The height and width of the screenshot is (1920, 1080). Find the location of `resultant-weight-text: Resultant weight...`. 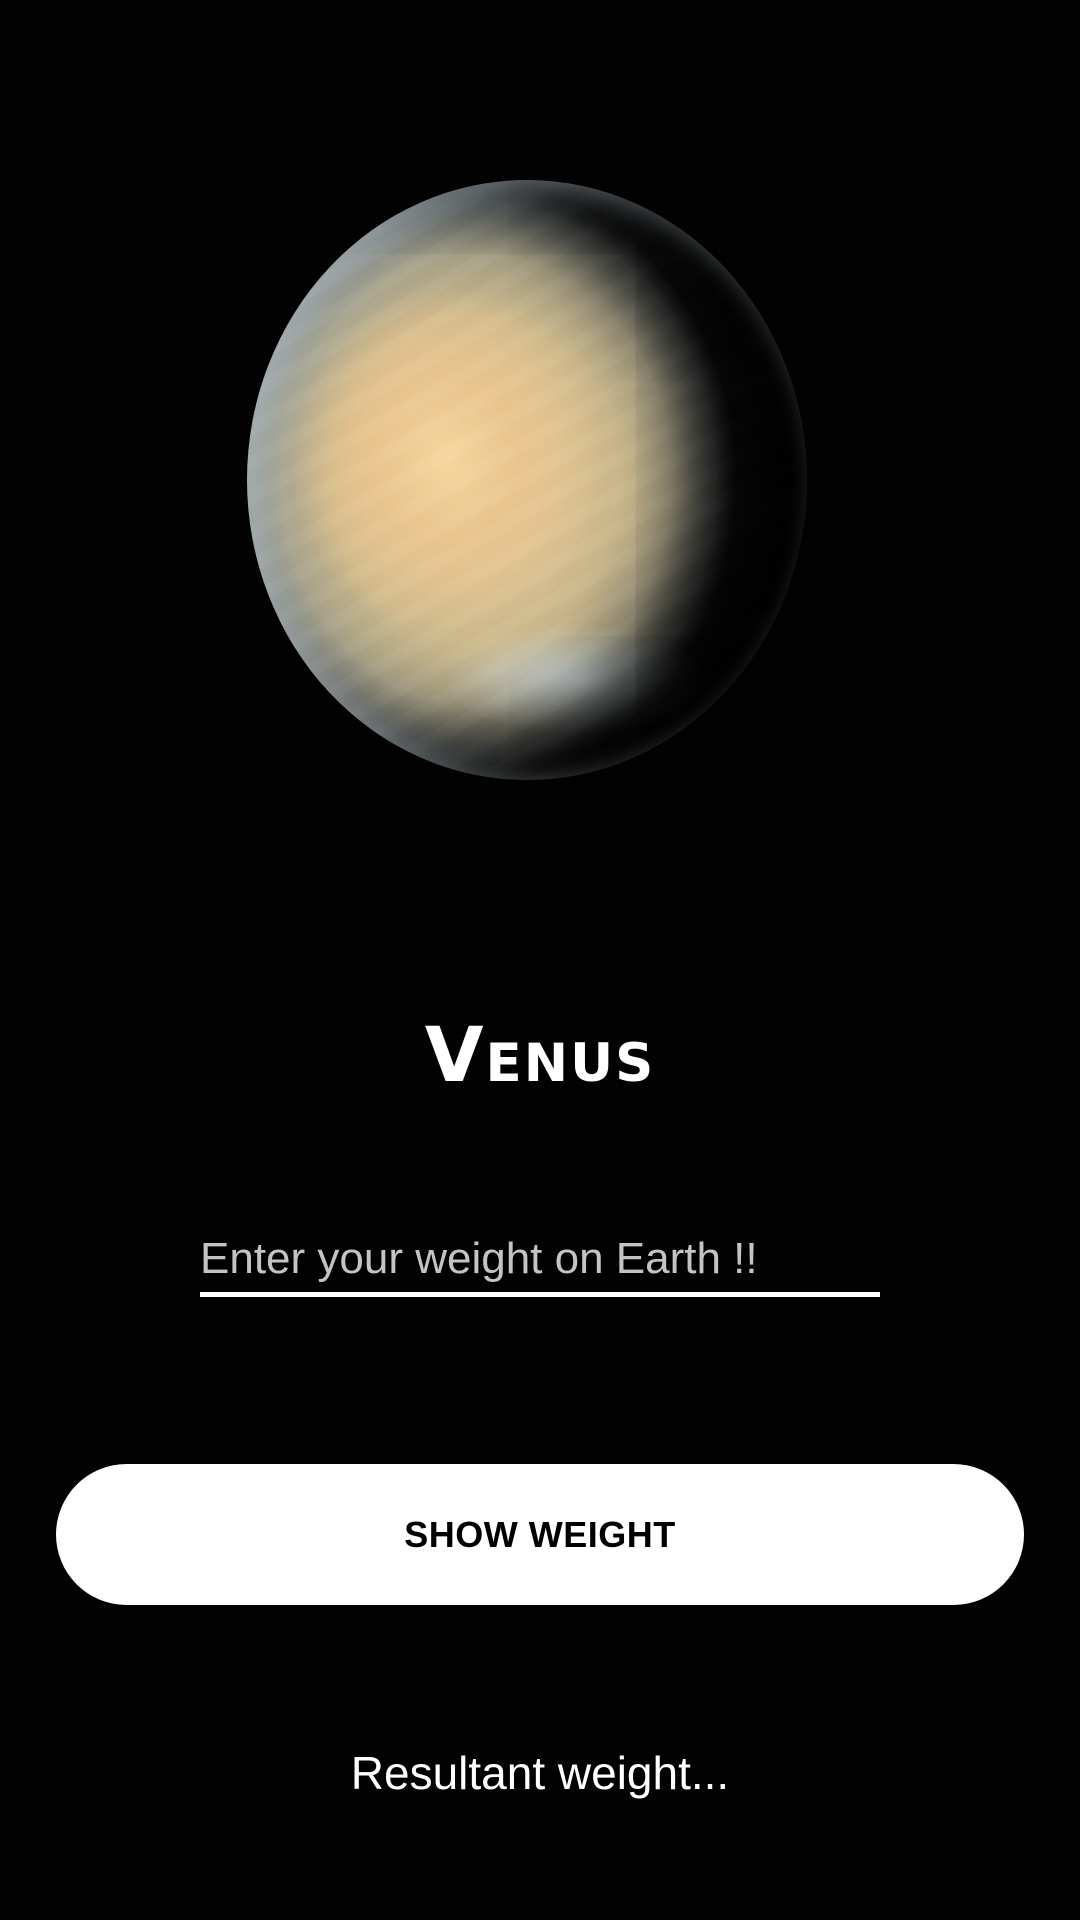

resultant-weight-text: Resultant weight... is located at coordinates (540, 1773).